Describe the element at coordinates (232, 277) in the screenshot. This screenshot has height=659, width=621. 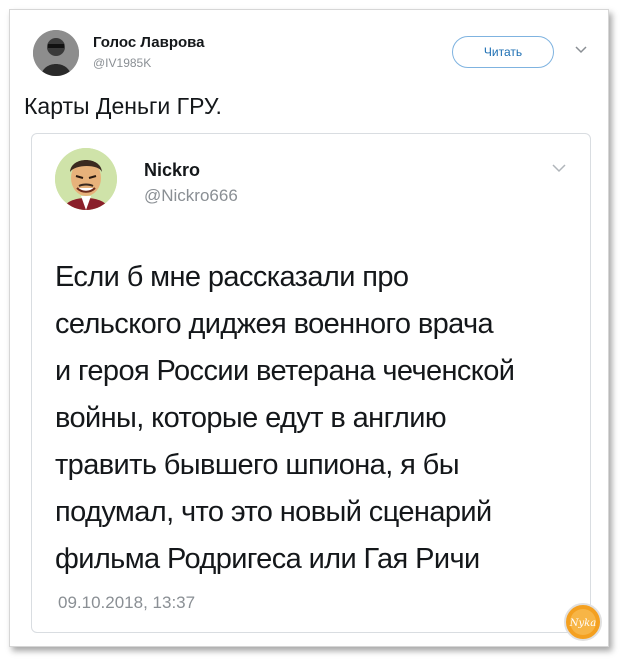
I see `quoted-text-line: Если б мне рассказали про` at that location.